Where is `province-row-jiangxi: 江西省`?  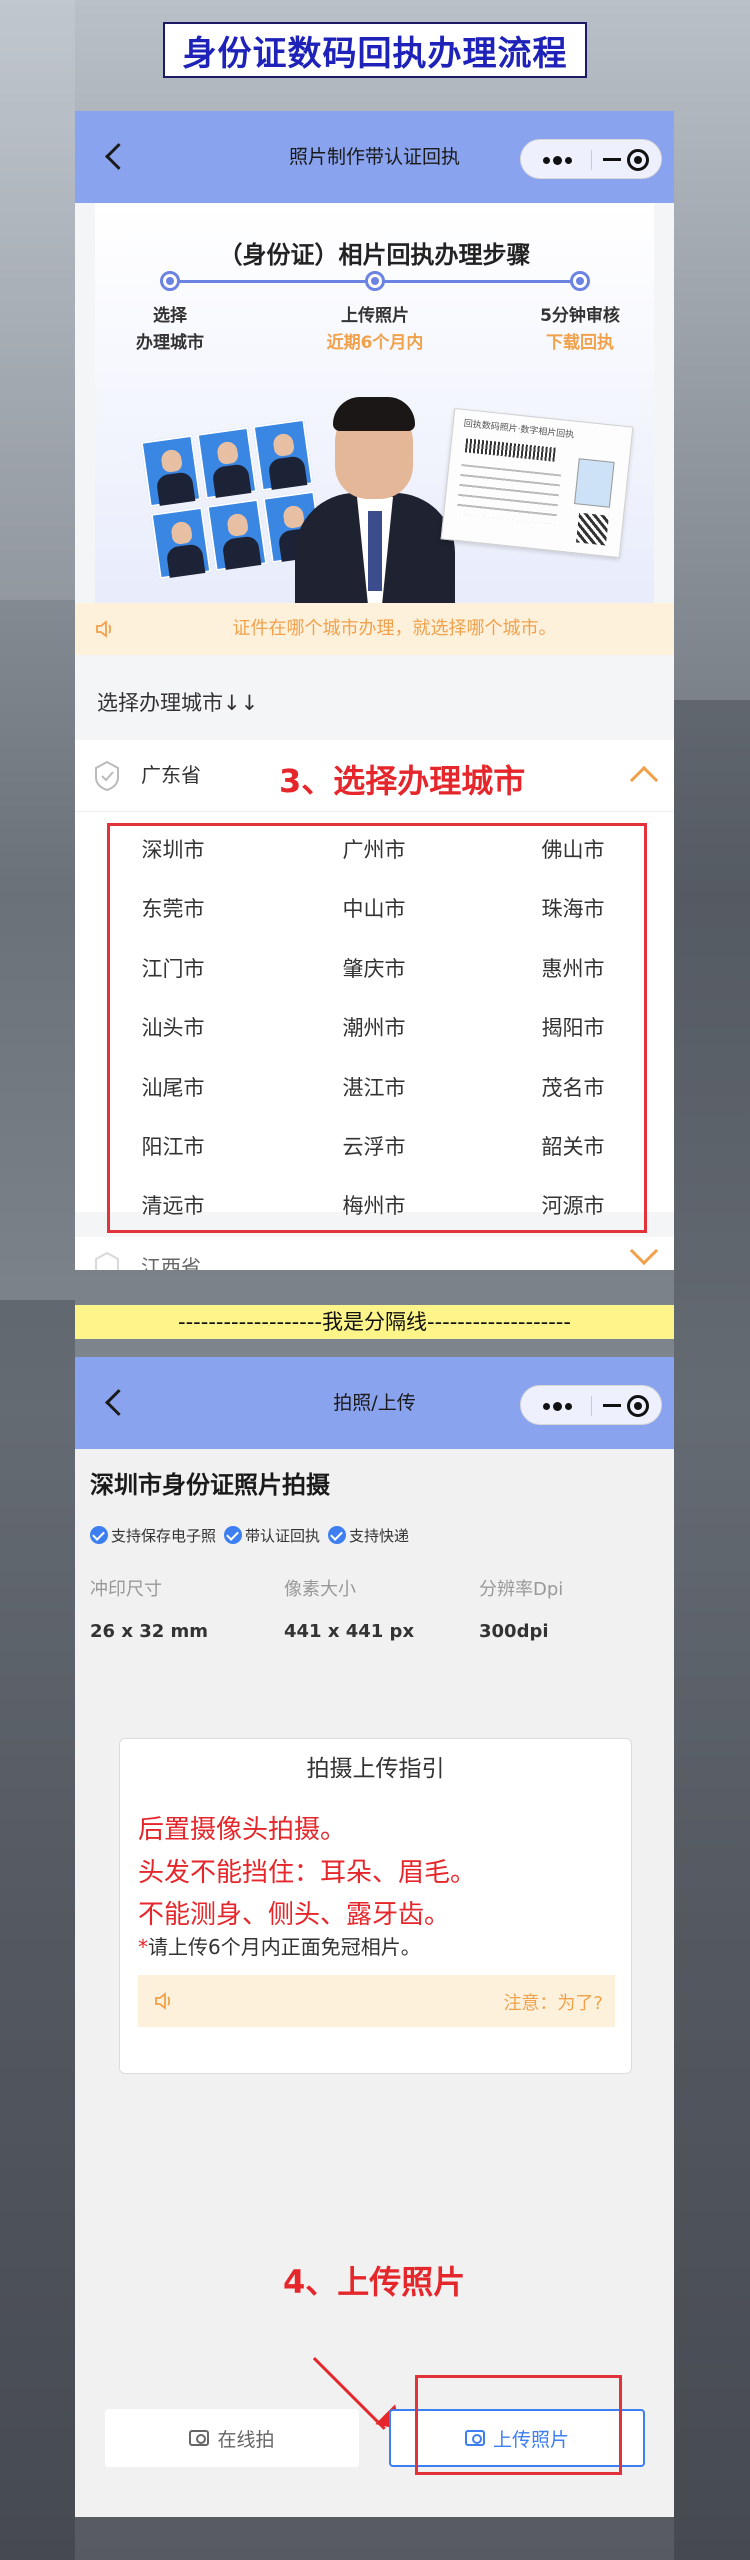 province-row-jiangxi: 江西省 is located at coordinates (374, 1253).